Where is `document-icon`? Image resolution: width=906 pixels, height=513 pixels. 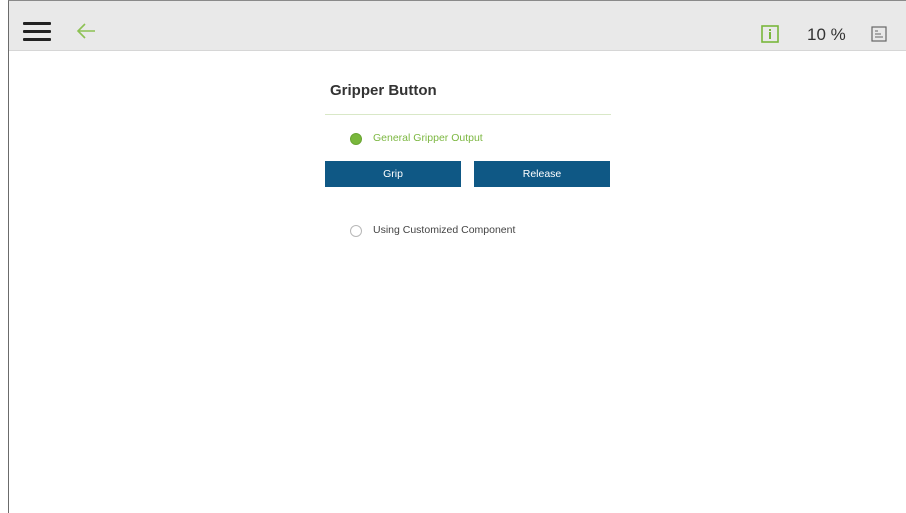
document-icon is located at coordinates (879, 34).